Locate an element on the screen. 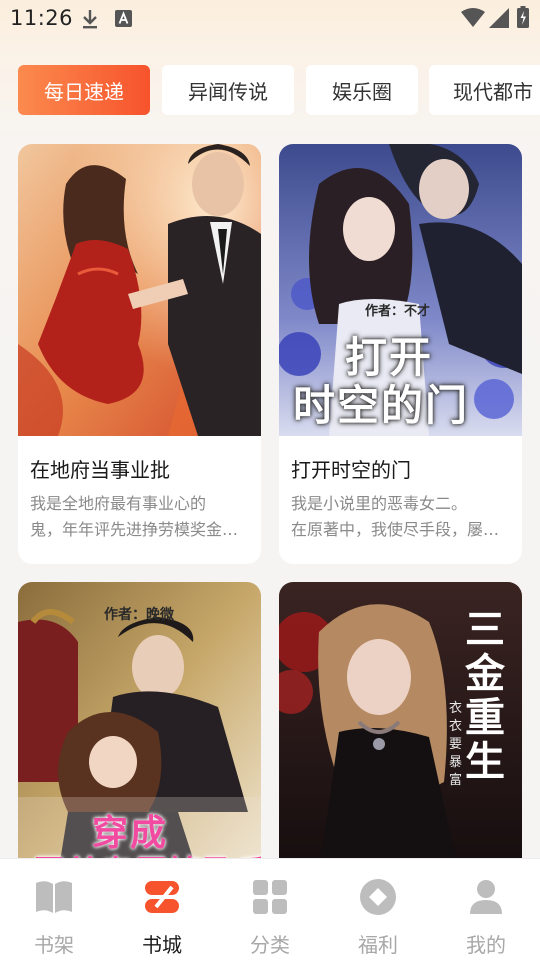 The image size is (540, 960). cover-title-line: 时空的门 is located at coordinates (381, 405).